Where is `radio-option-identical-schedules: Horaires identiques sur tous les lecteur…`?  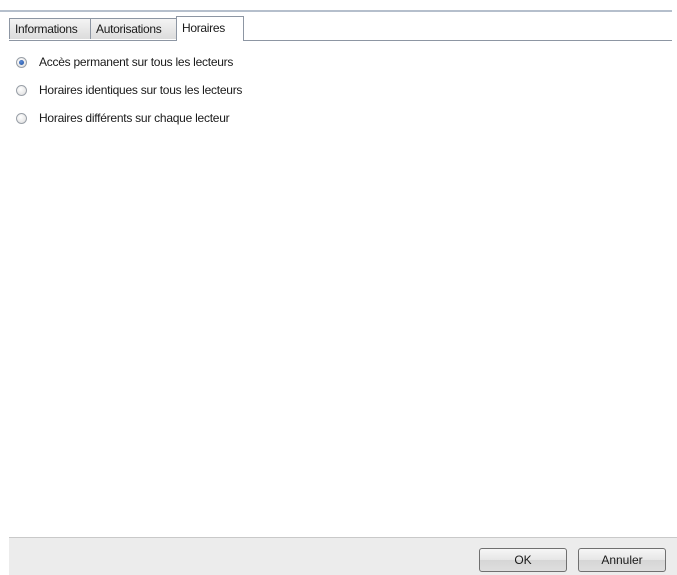 radio-option-identical-schedules: Horaires identiques sur tous les lecteur… is located at coordinates (129, 90).